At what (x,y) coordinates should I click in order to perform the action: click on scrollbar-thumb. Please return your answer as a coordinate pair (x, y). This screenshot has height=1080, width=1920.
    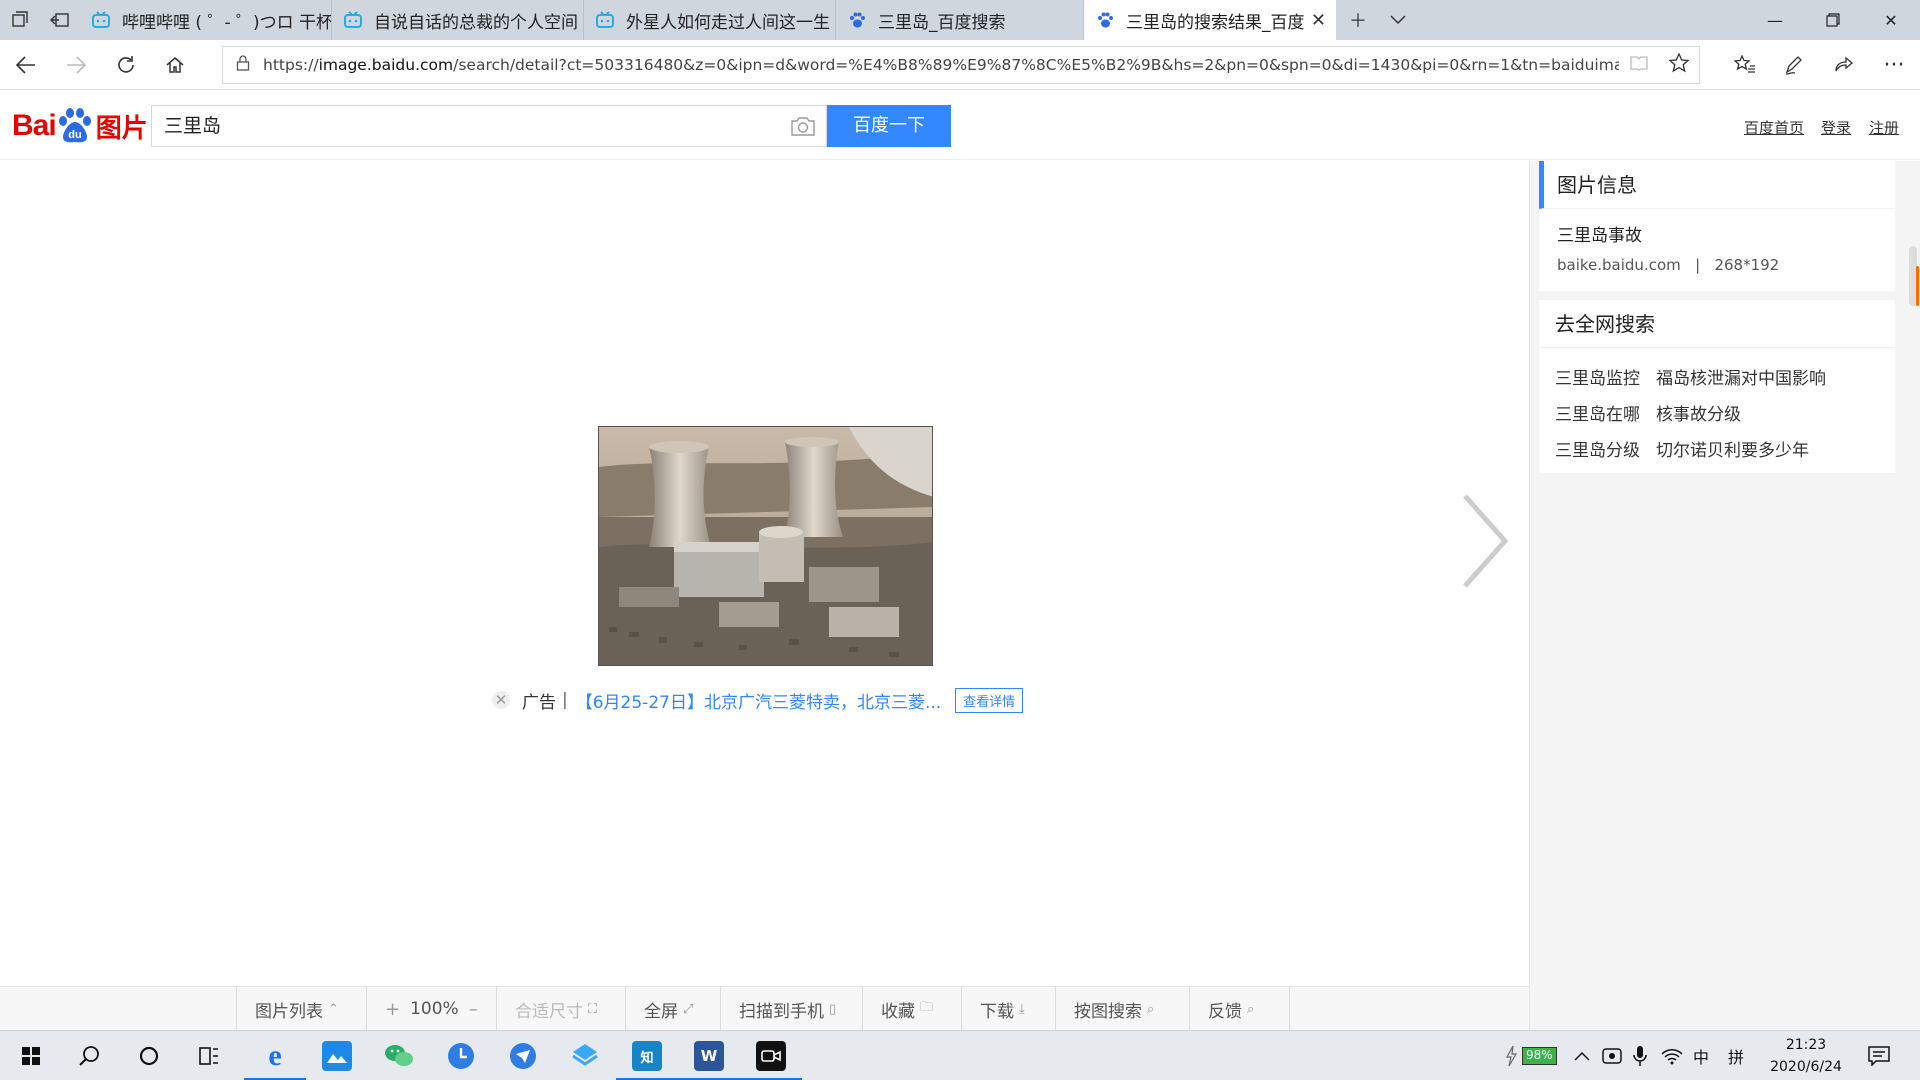
    Looking at the image, I should click on (1914, 276).